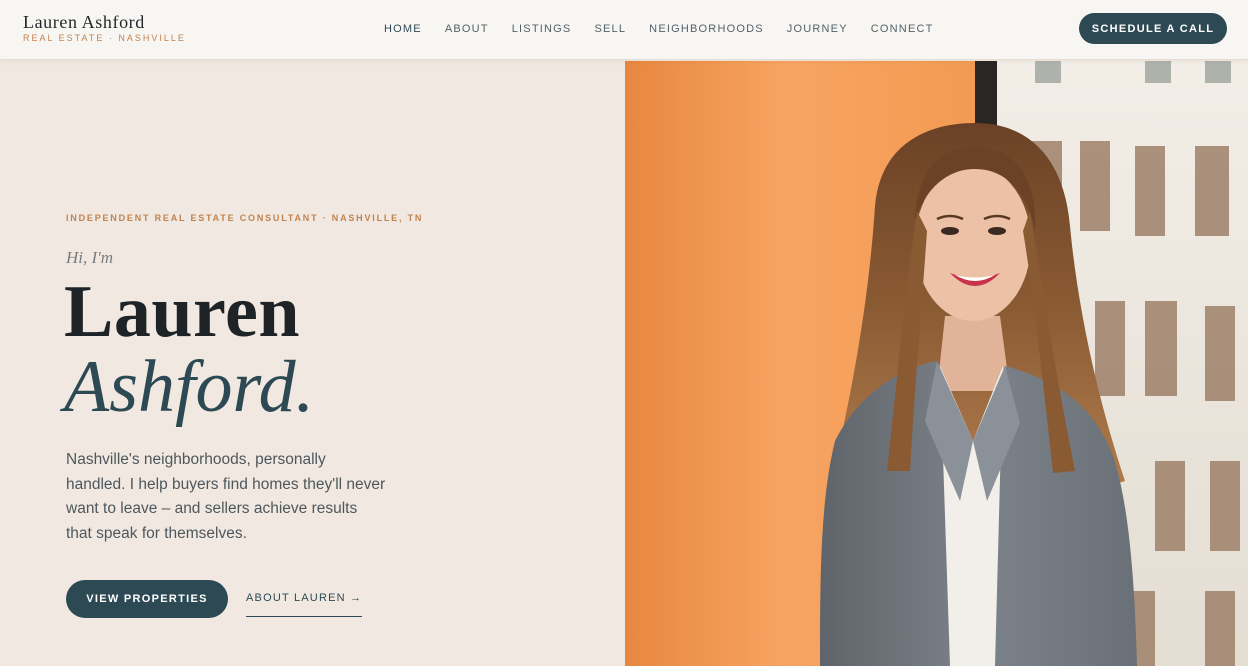  Describe the element at coordinates (467, 29) in the screenshot. I see `nav-item-about: ABOUT` at that location.